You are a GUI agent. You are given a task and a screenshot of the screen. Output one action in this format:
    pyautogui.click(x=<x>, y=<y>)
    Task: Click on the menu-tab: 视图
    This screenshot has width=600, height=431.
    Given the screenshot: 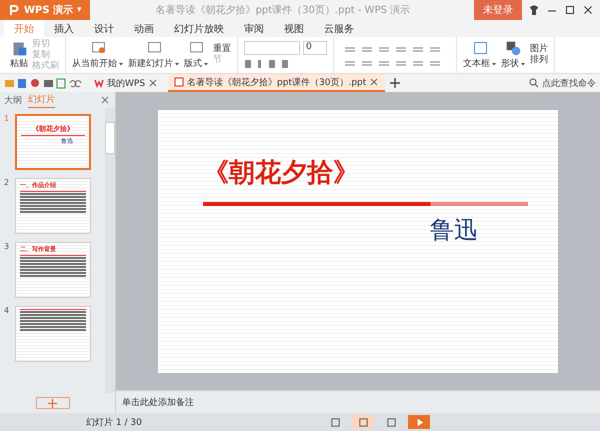 What is the action you would take?
    pyautogui.click(x=294, y=28)
    